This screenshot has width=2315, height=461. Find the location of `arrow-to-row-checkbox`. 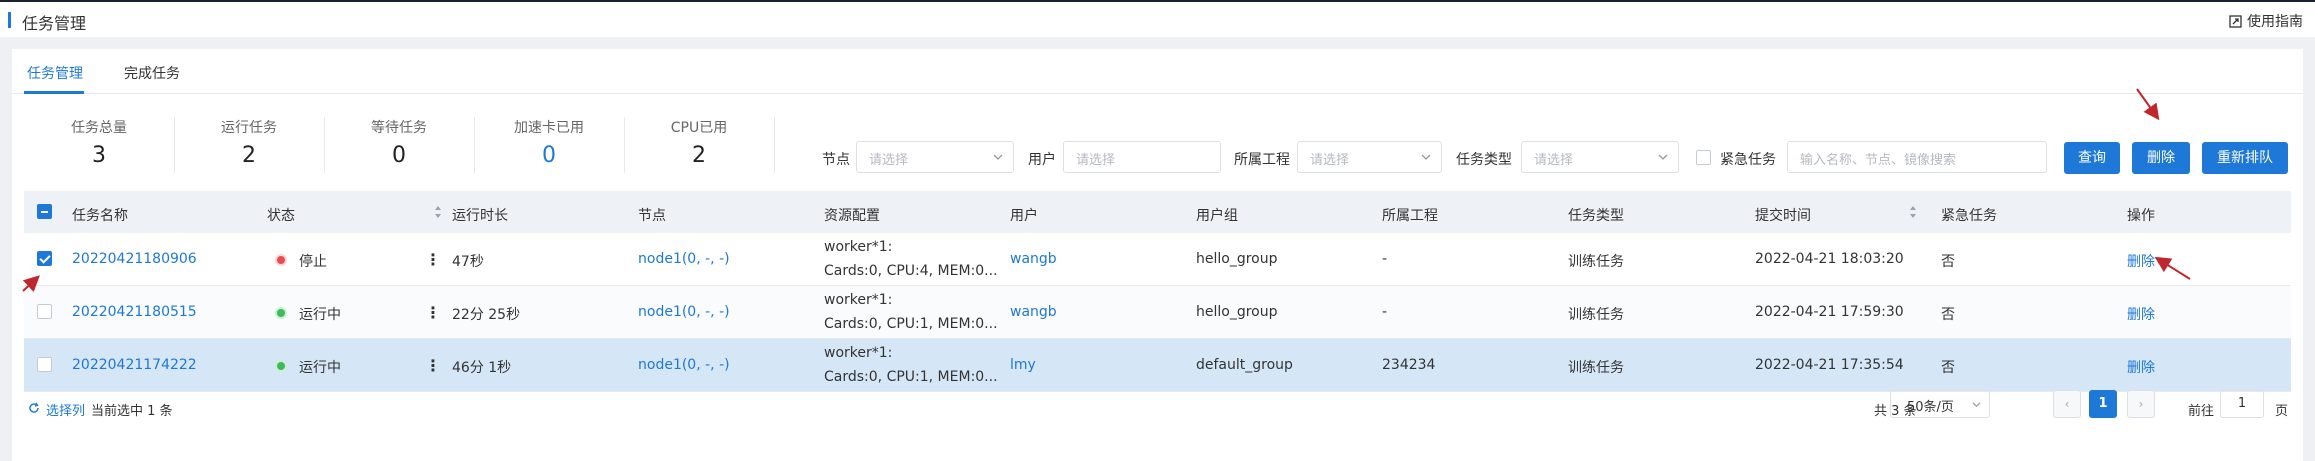

arrow-to-row-checkbox is located at coordinates (31, 284).